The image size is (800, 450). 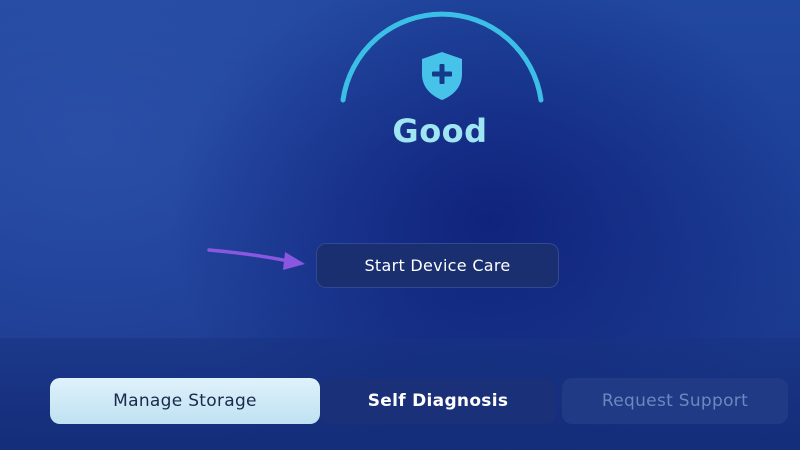 What do you see at coordinates (438, 401) in the screenshot?
I see `tab-self-diagnosis: Self Diagnosis` at bounding box center [438, 401].